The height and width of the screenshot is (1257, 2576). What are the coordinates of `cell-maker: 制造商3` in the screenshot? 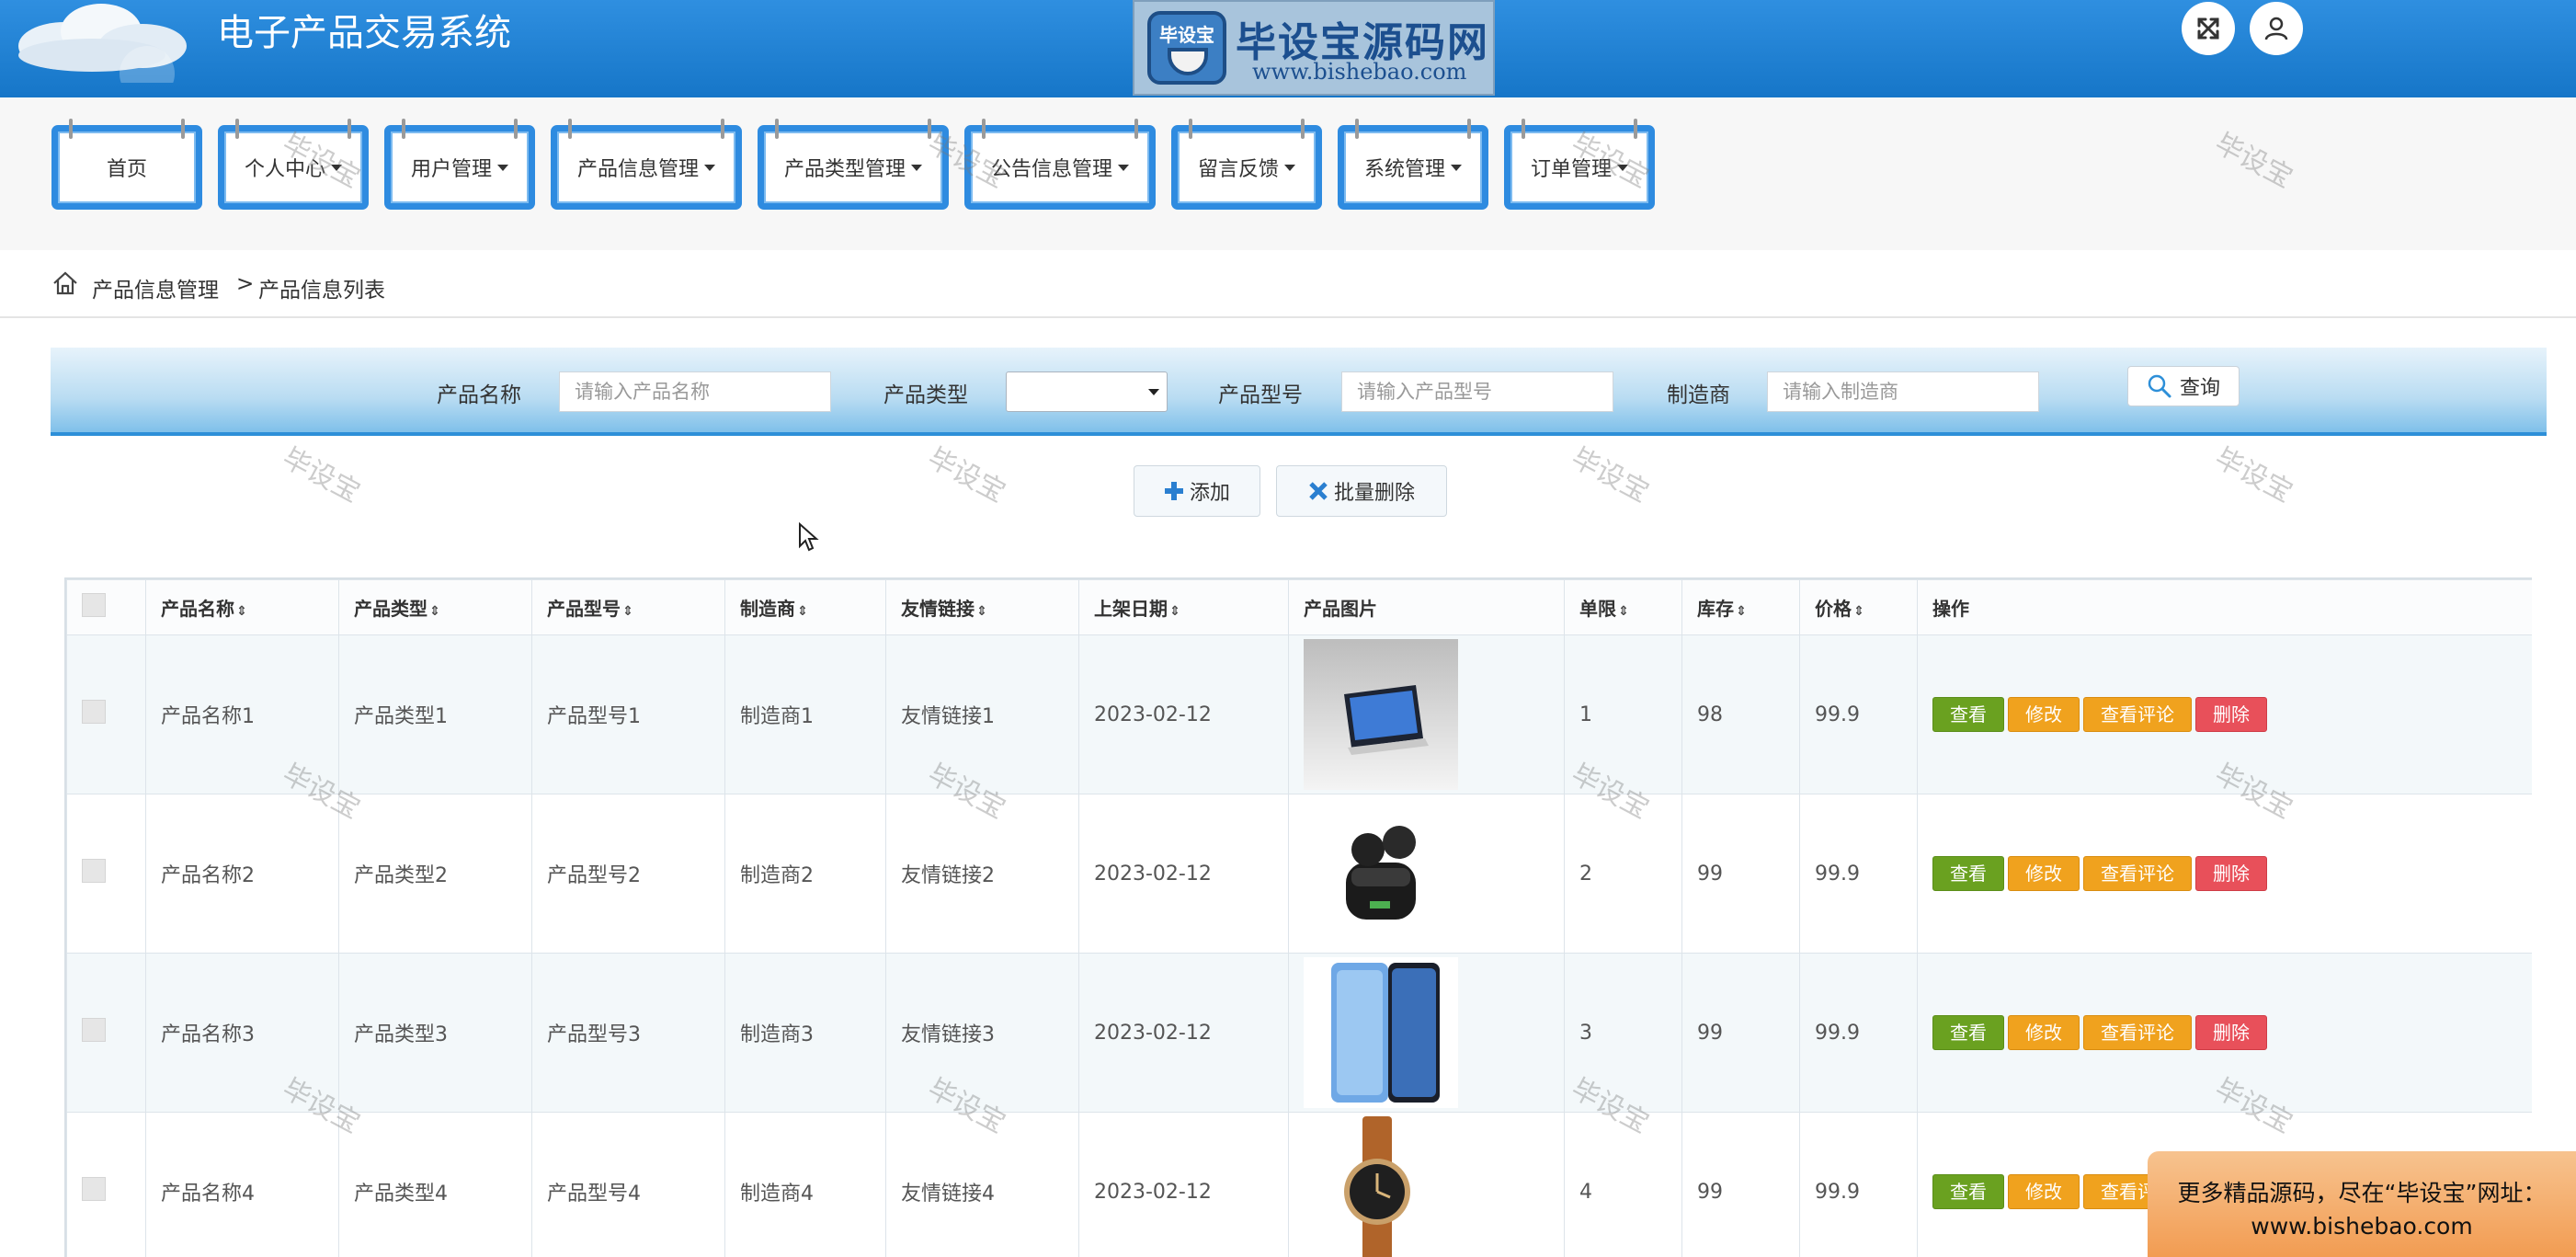 It's located at (805, 1033).